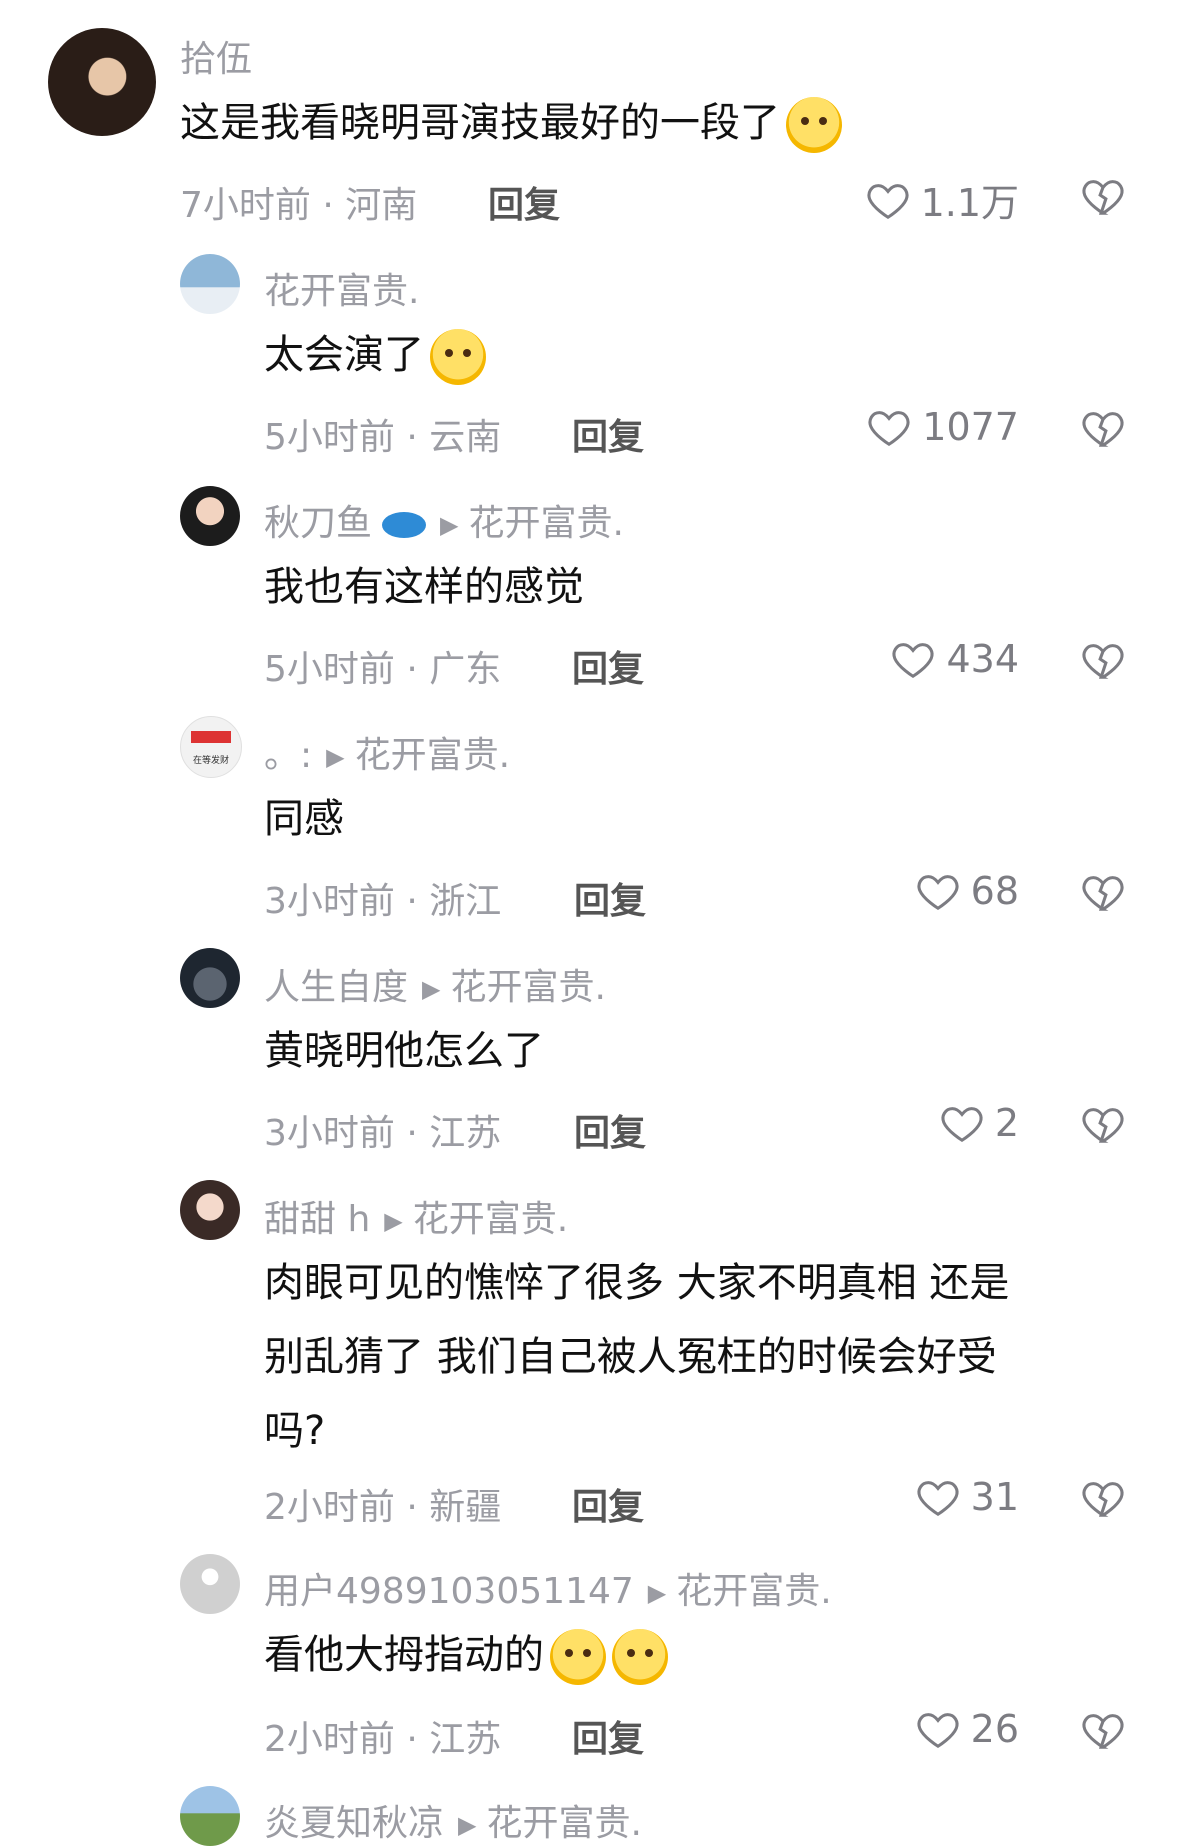 The height and width of the screenshot is (1846, 1179). I want to click on author-name: 炎夏知秋凉, so click(354, 1823).